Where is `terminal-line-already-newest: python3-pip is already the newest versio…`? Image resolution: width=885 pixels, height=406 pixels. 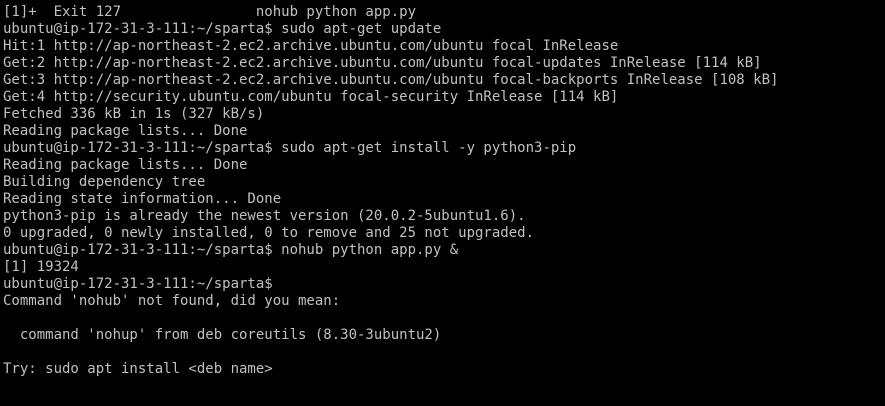 terminal-line-already-newest: python3-pip is already the newest versio… is located at coordinates (264, 216).